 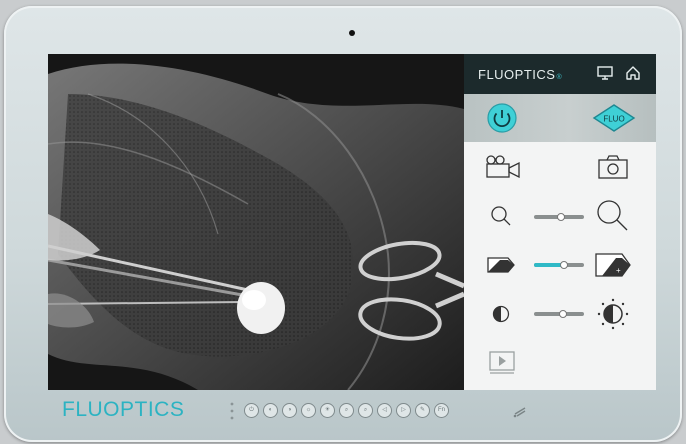 What do you see at coordinates (559, 77) in the screenshot?
I see `brand-mark: ®` at bounding box center [559, 77].